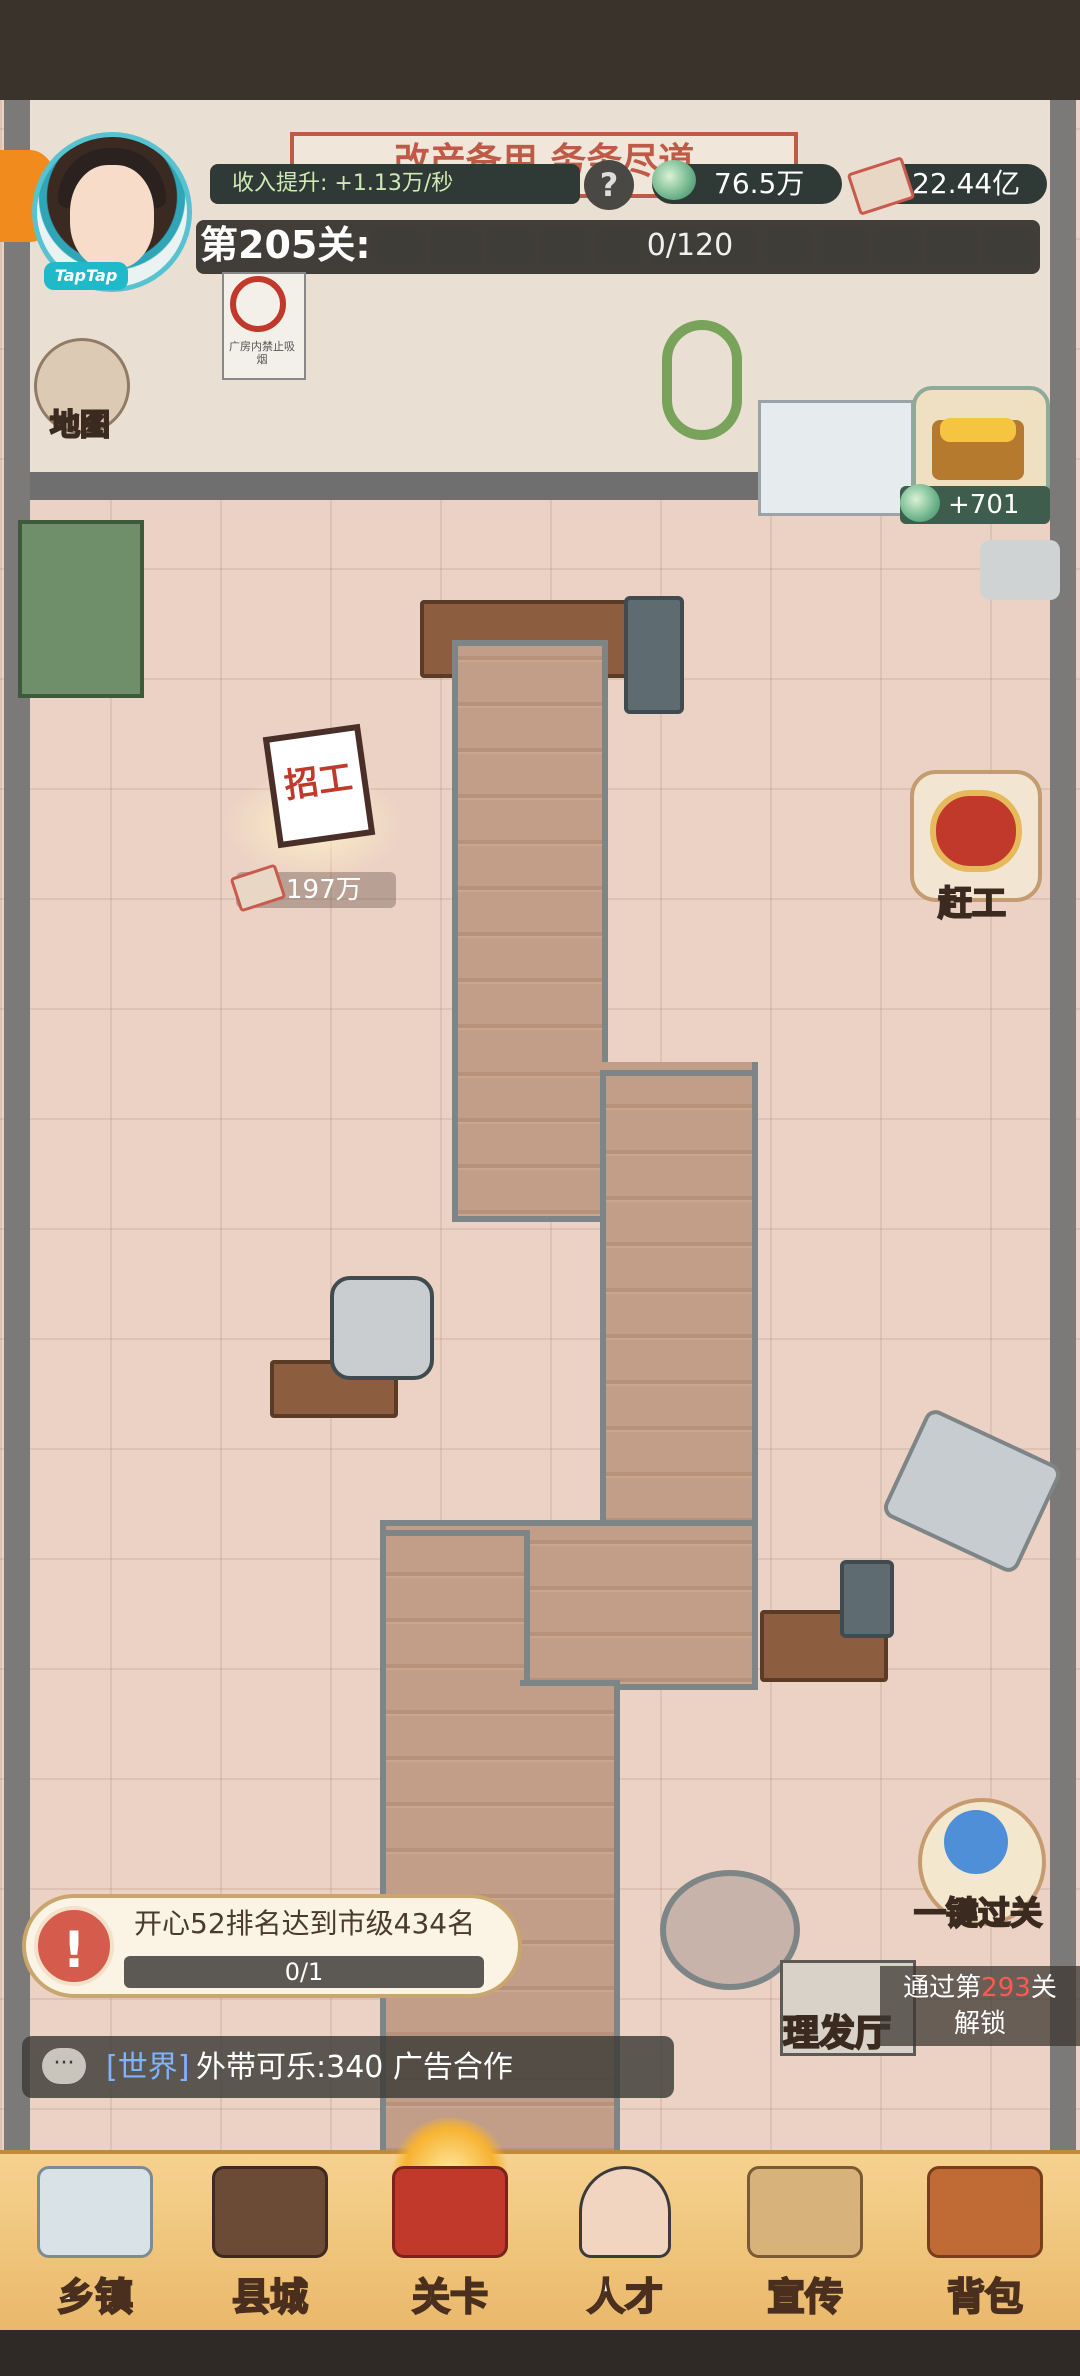 Image resolution: width=1080 pixels, height=2376 pixels. I want to click on unlock-requirement: 通过第293关 解锁, so click(980, 2006).